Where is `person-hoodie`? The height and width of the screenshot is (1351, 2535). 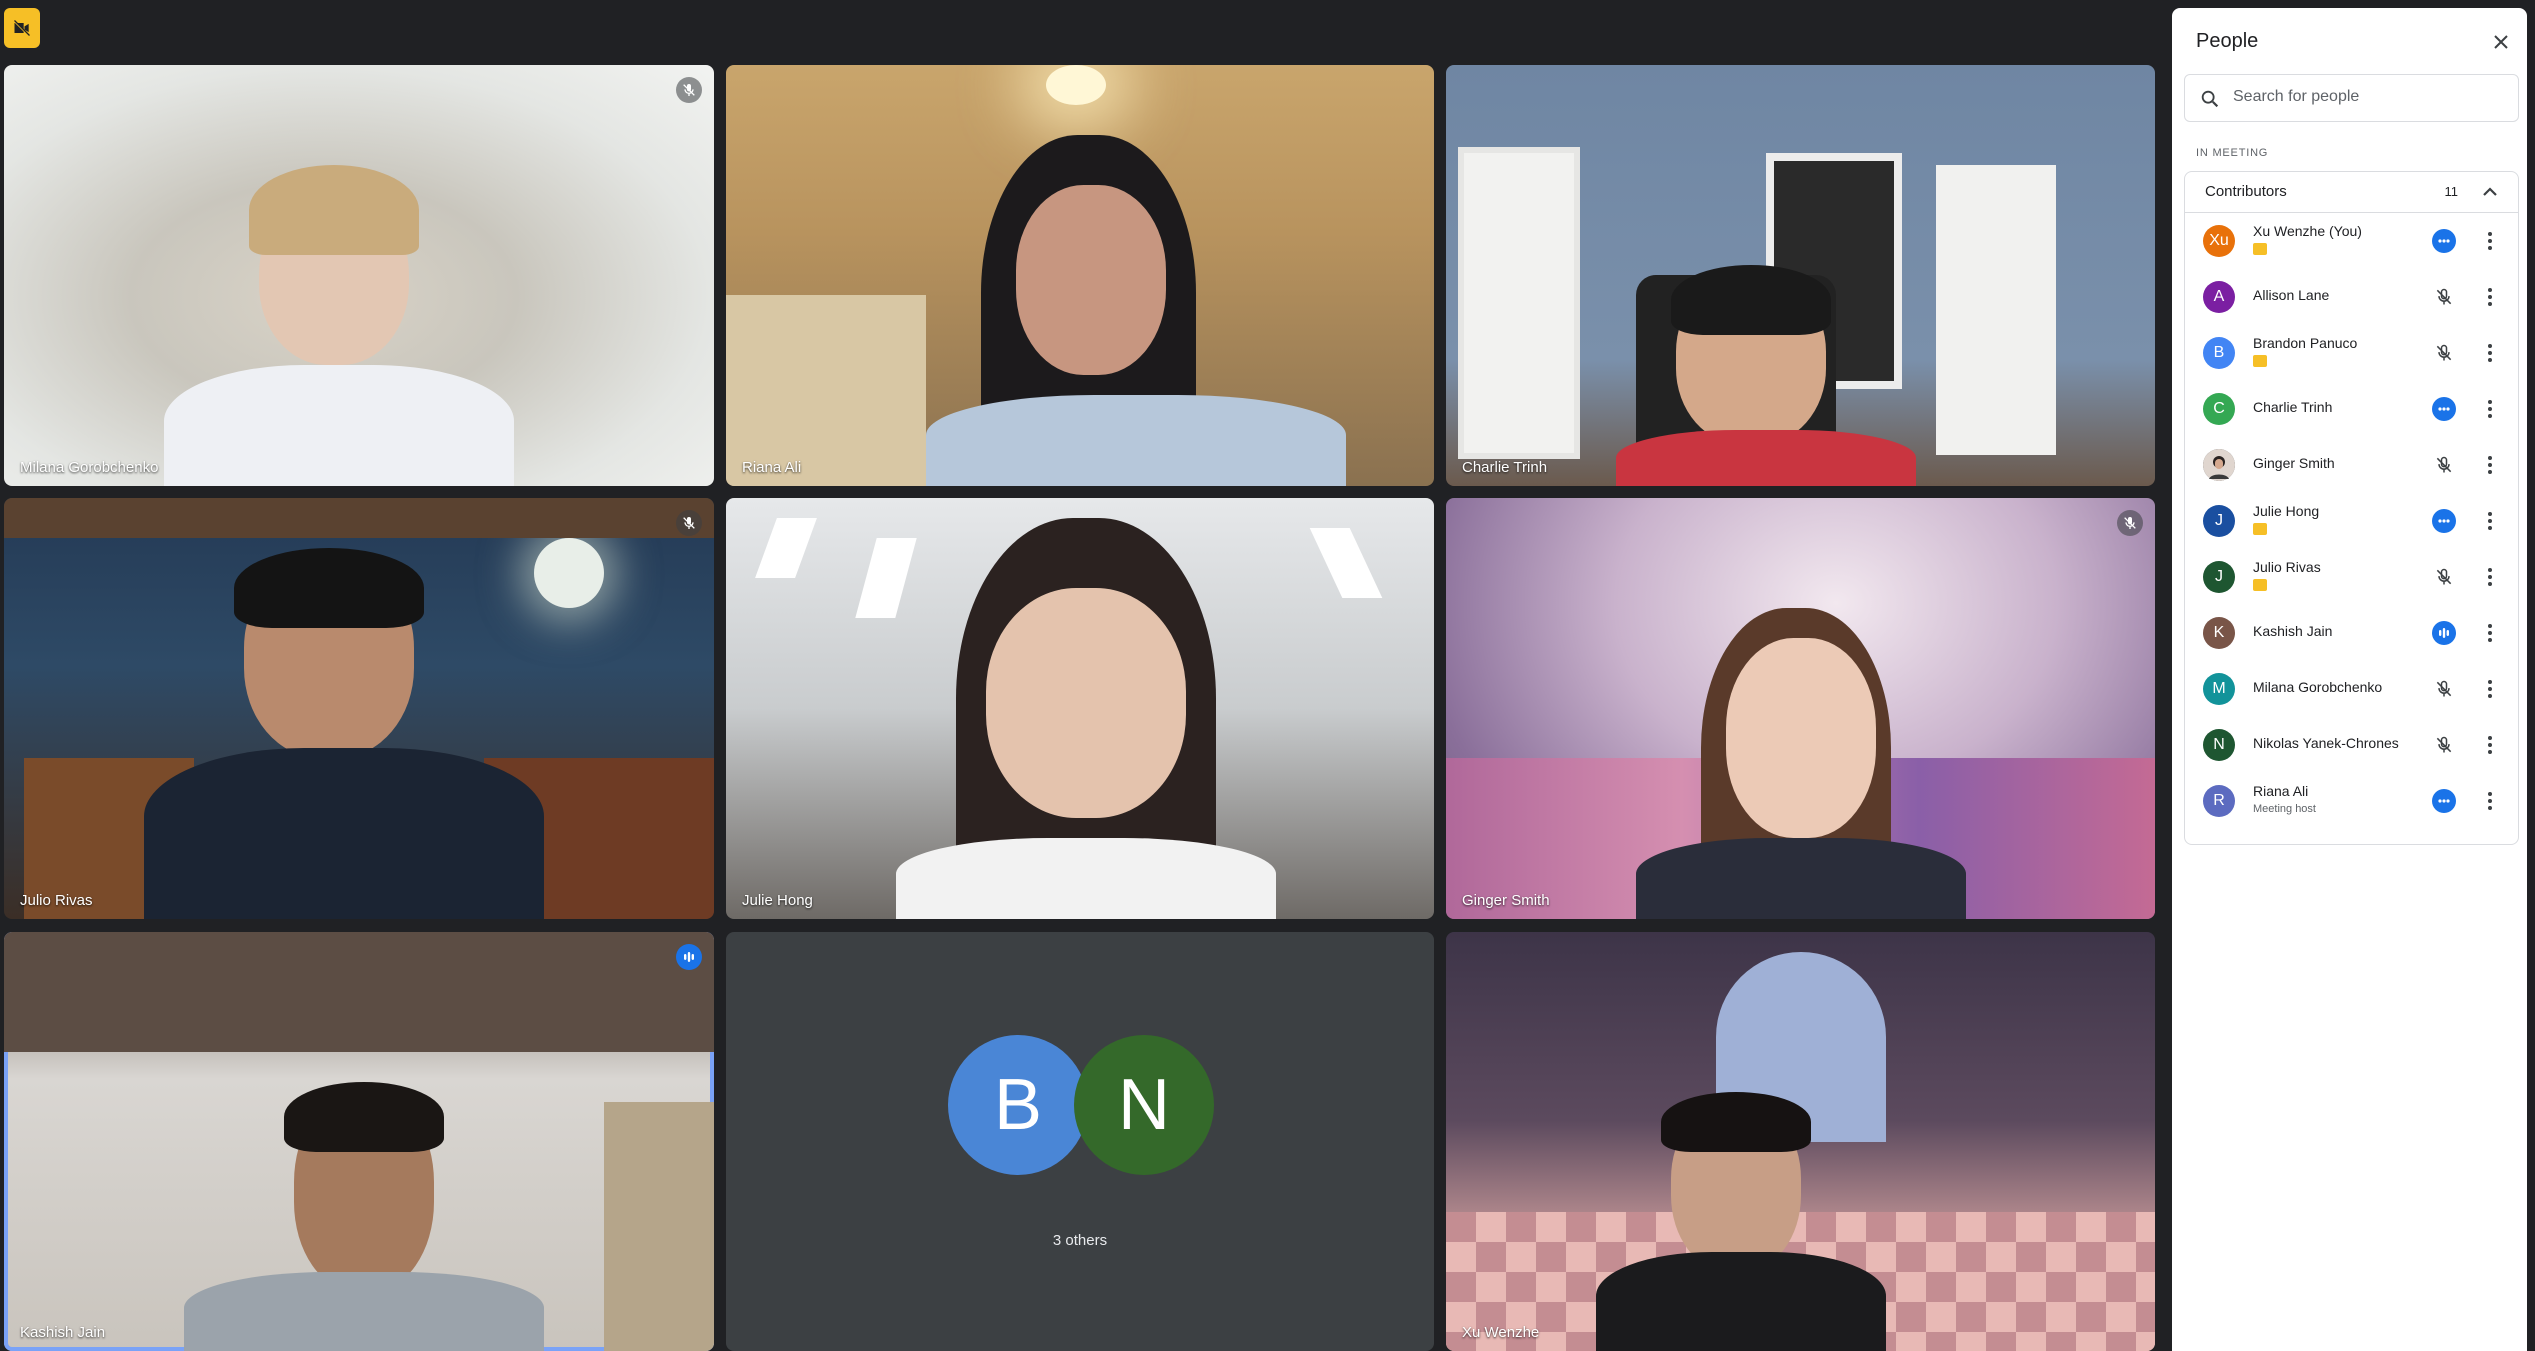 person-hoodie is located at coordinates (344, 833).